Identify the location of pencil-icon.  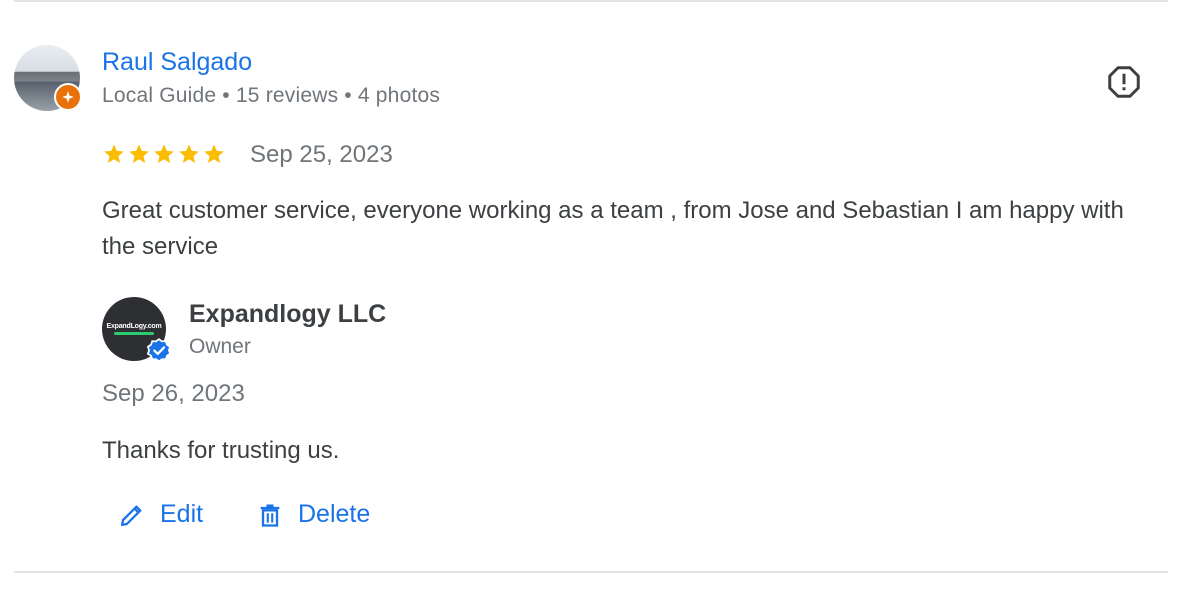
(131, 515).